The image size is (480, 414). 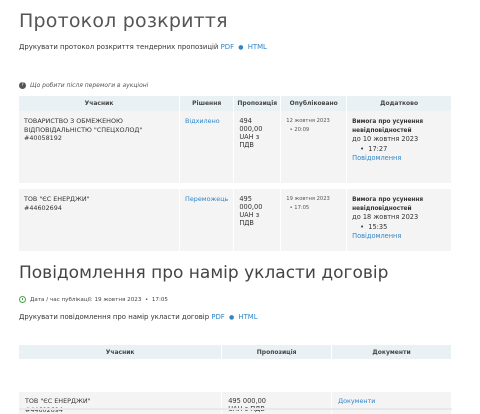 What do you see at coordinates (22, 85) in the screenshot?
I see `question-icon: ?` at bounding box center [22, 85].